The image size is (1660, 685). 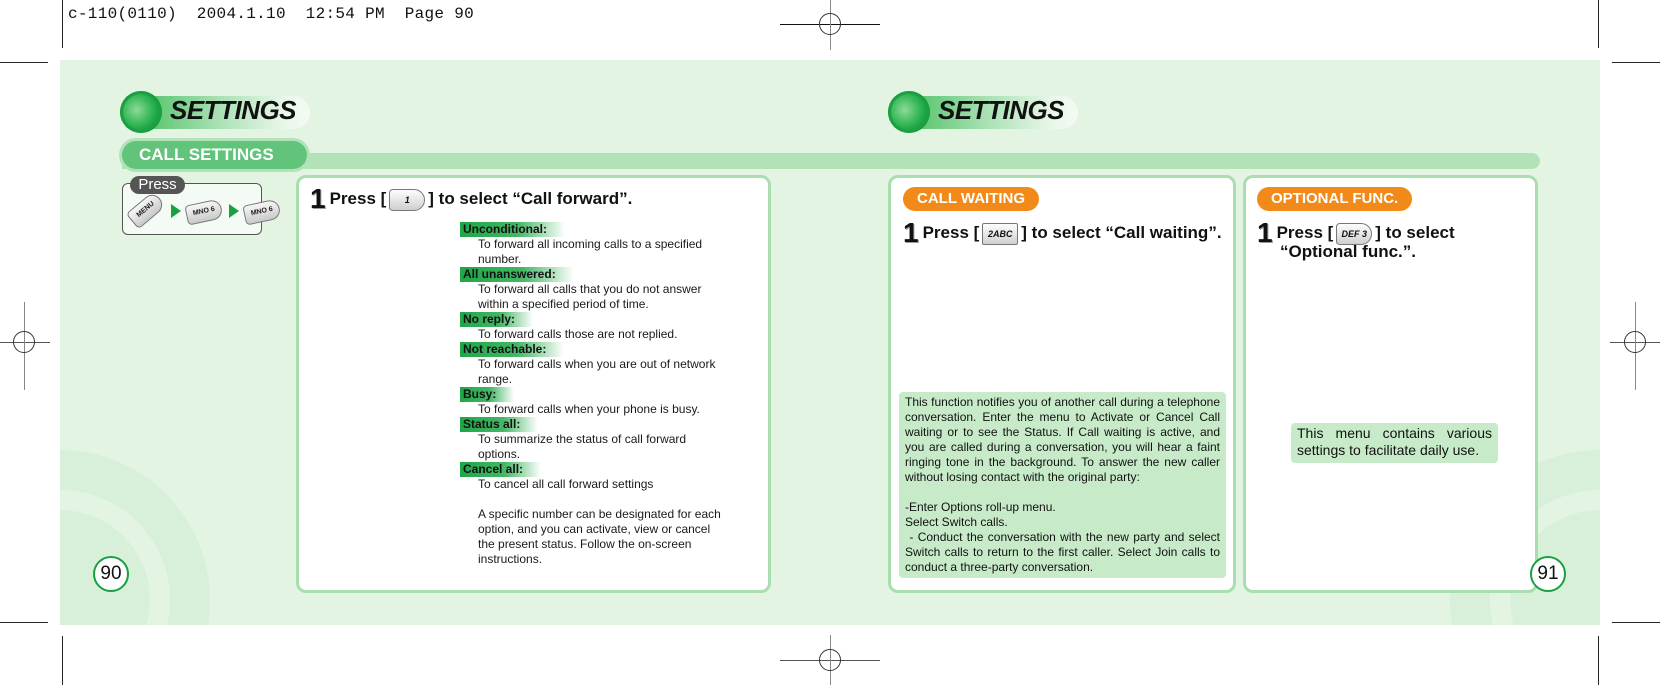 What do you see at coordinates (512, 349) in the screenshot?
I see `option-term: Not reachable:` at bounding box center [512, 349].